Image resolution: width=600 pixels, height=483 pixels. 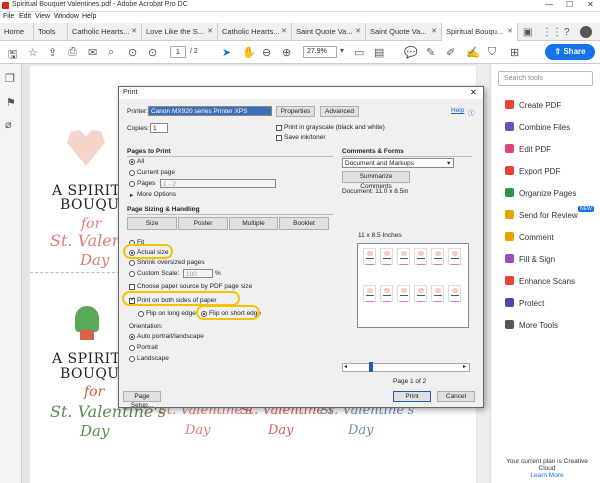 What do you see at coordinates (552, 32) in the screenshot?
I see `apps-icon: ⋮⋮` at bounding box center [552, 32].